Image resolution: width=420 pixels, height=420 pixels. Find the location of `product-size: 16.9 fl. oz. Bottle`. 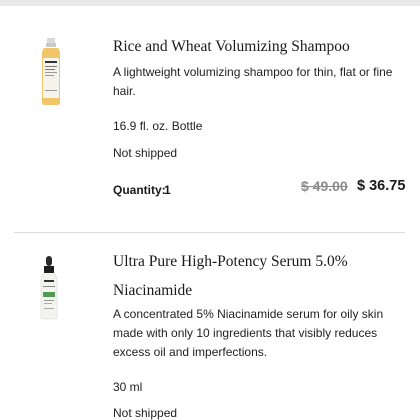

product-size: 16.9 fl. oz. Bottle is located at coordinates (158, 126).